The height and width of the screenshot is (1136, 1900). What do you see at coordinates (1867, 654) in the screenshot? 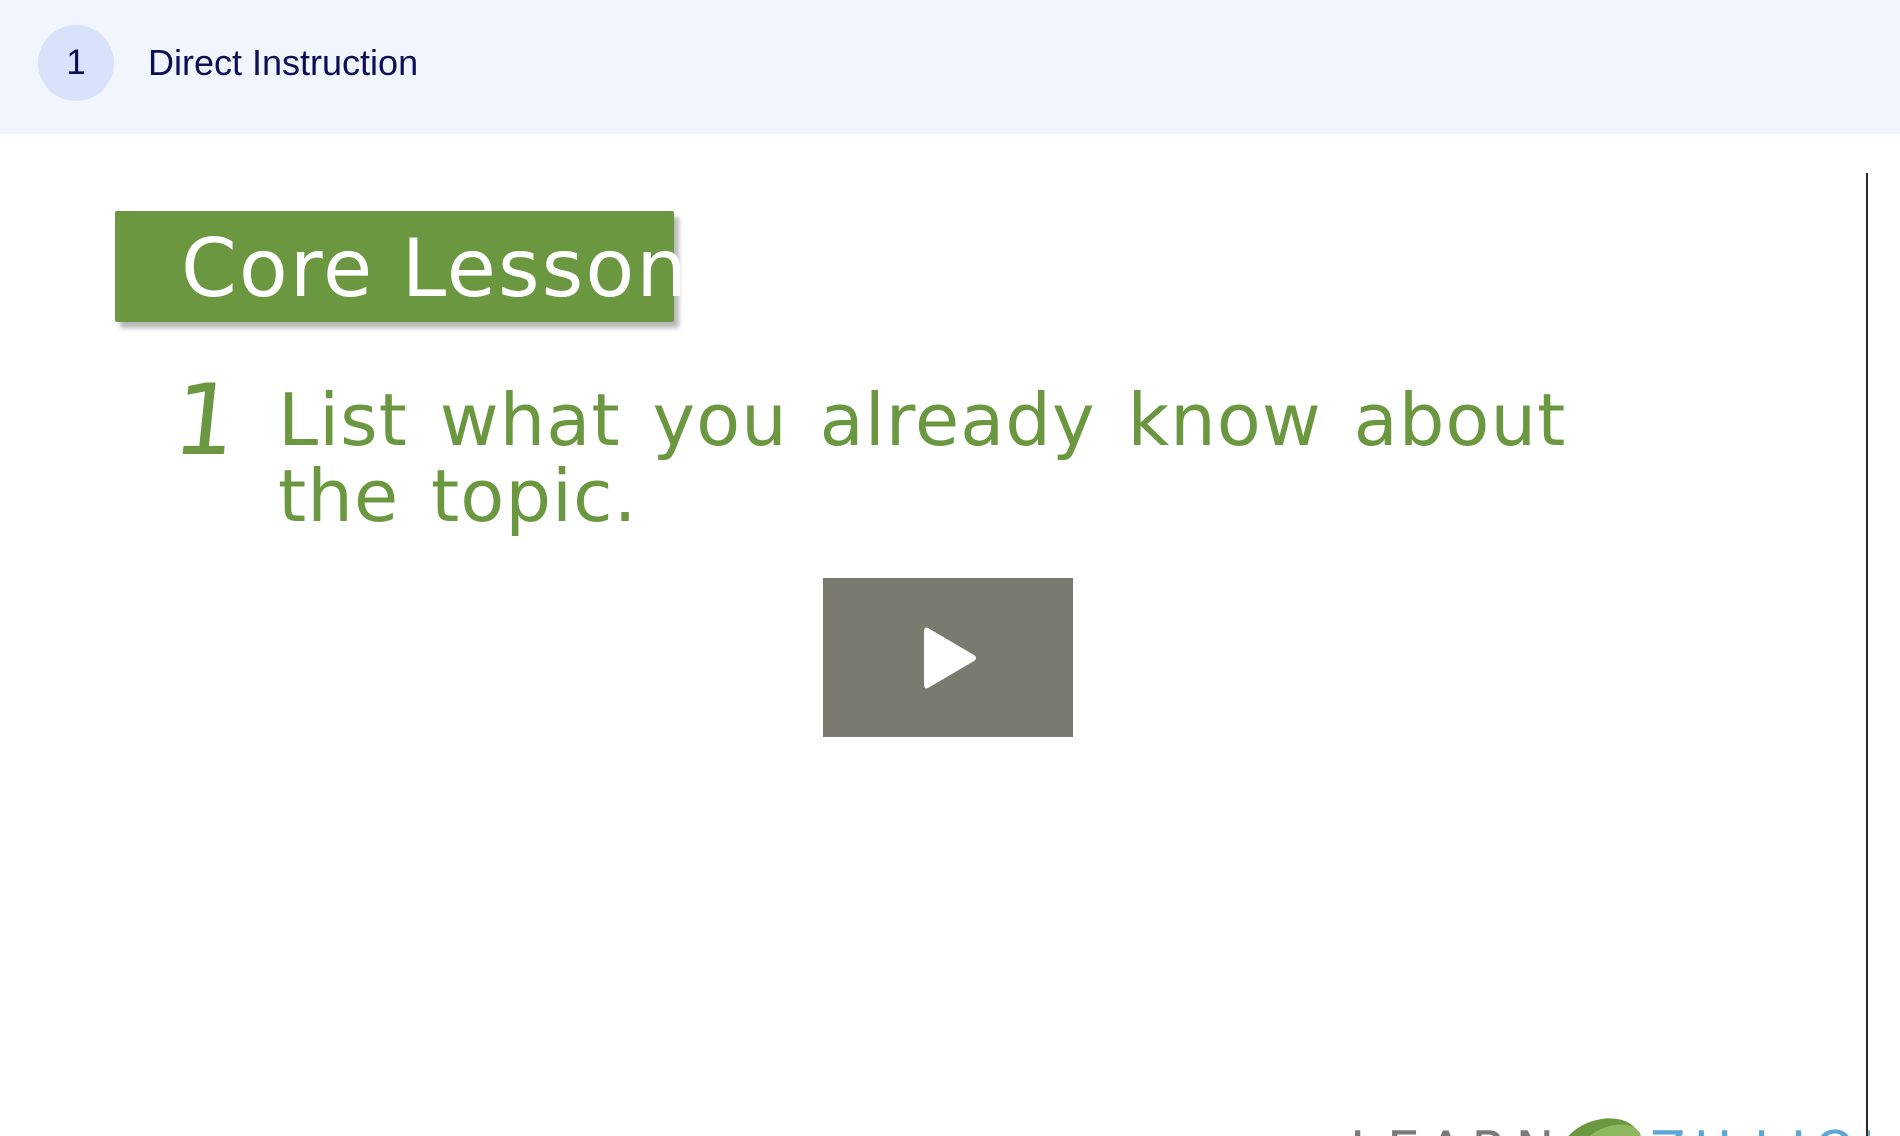
I see `video-frame-edge` at bounding box center [1867, 654].